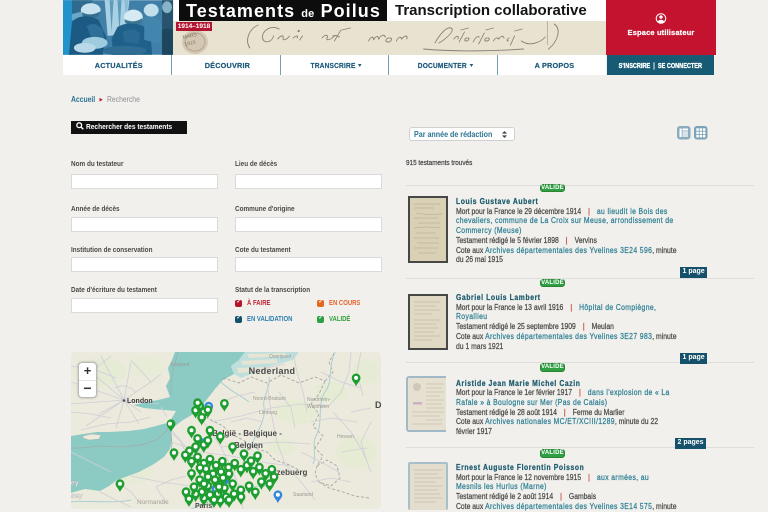 This screenshot has width=768, height=512. What do you see at coordinates (153, 502) in the screenshot?
I see `svg-text: Normandie` at bounding box center [153, 502].